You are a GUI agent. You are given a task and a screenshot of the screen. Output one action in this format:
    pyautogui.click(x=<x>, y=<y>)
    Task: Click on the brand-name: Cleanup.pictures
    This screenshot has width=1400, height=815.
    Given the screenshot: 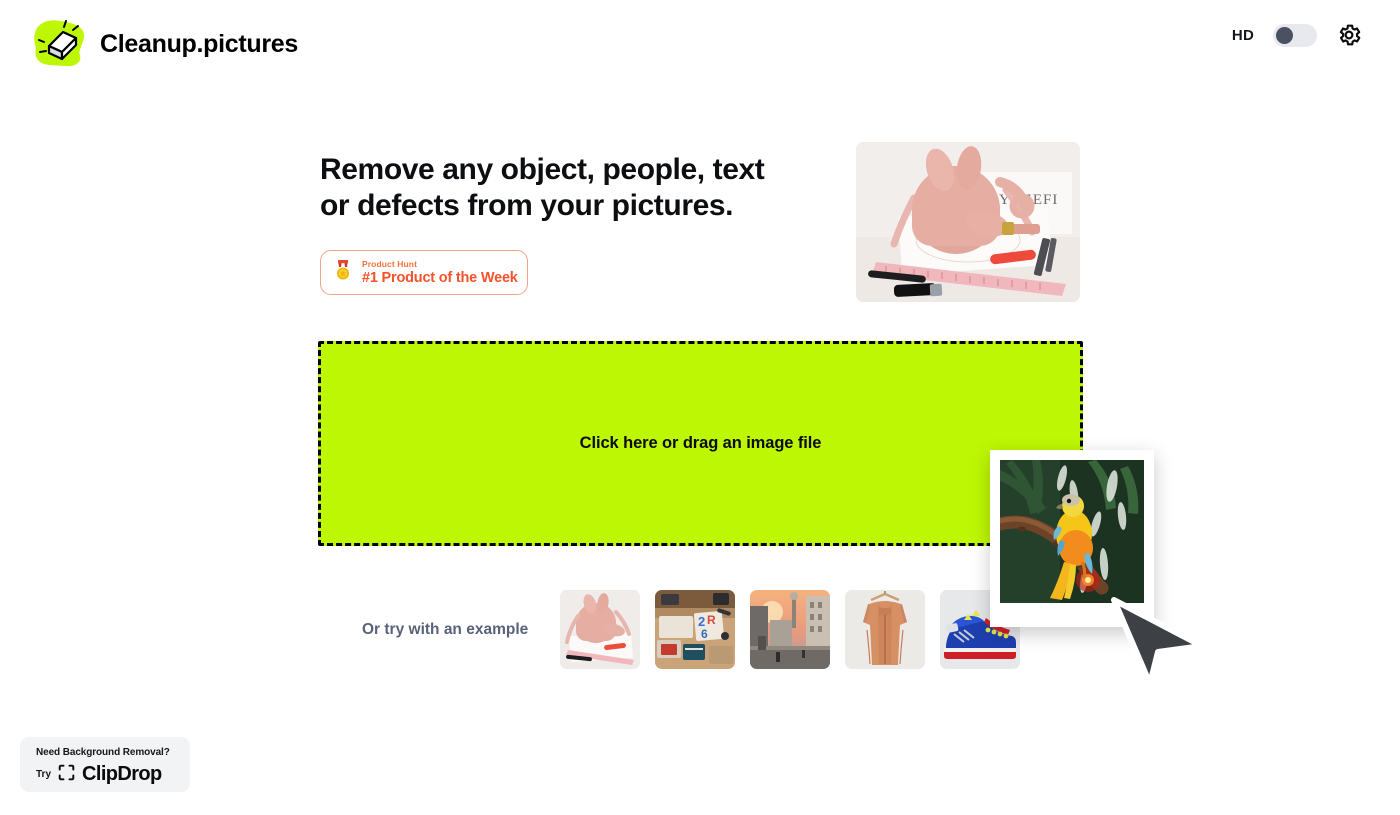 What is the action you would take?
    pyautogui.click(x=199, y=43)
    